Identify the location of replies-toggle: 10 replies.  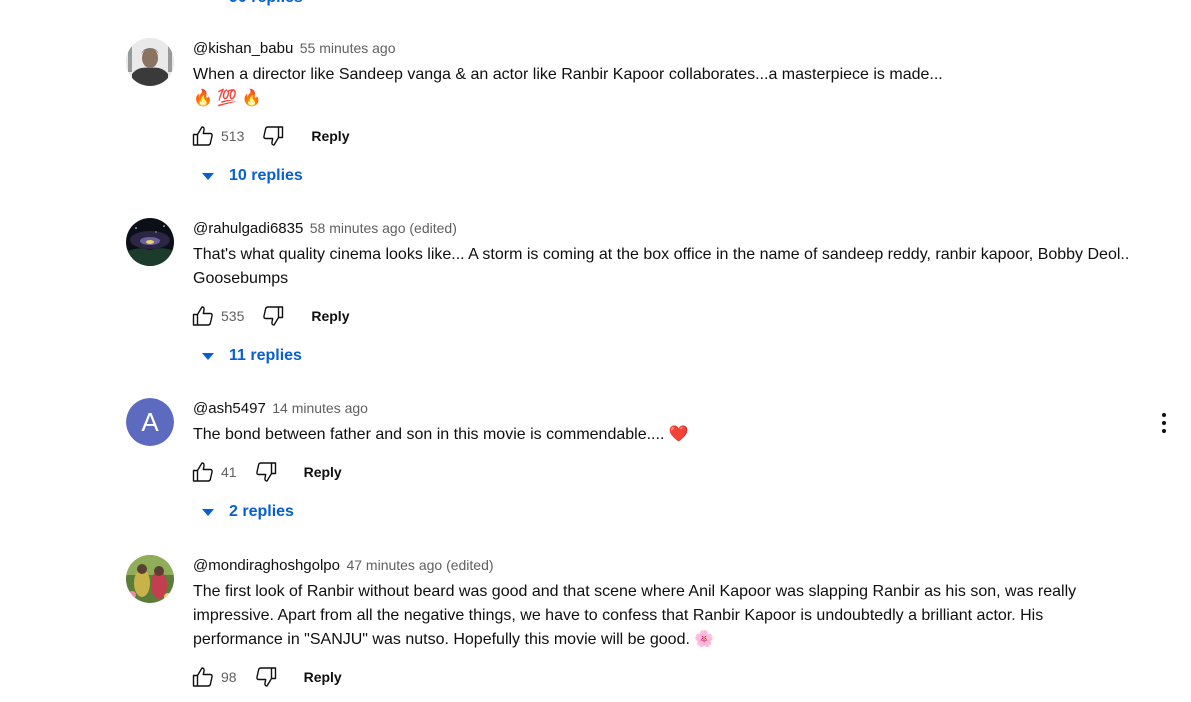
(252, 176).